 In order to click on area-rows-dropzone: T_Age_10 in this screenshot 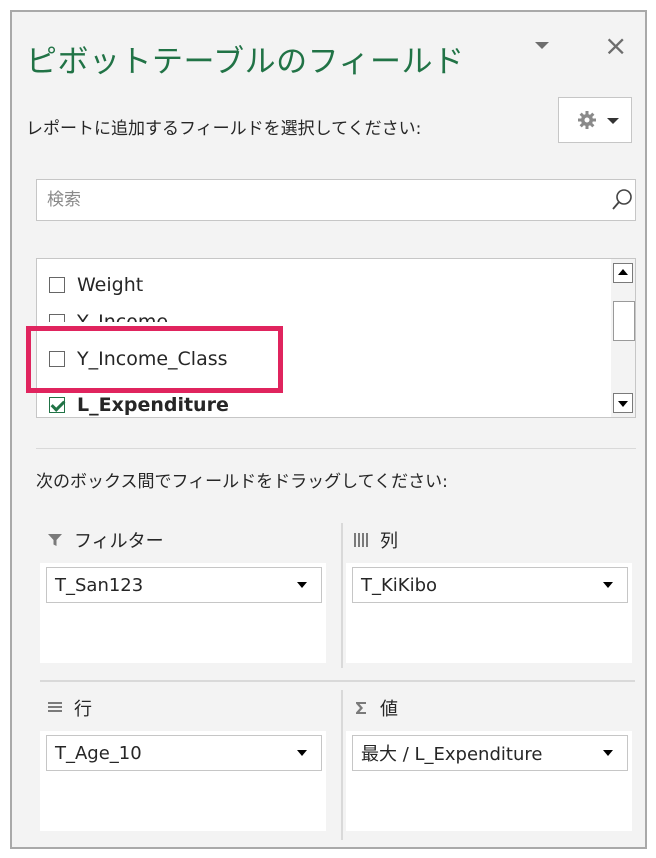, I will do `click(183, 781)`.